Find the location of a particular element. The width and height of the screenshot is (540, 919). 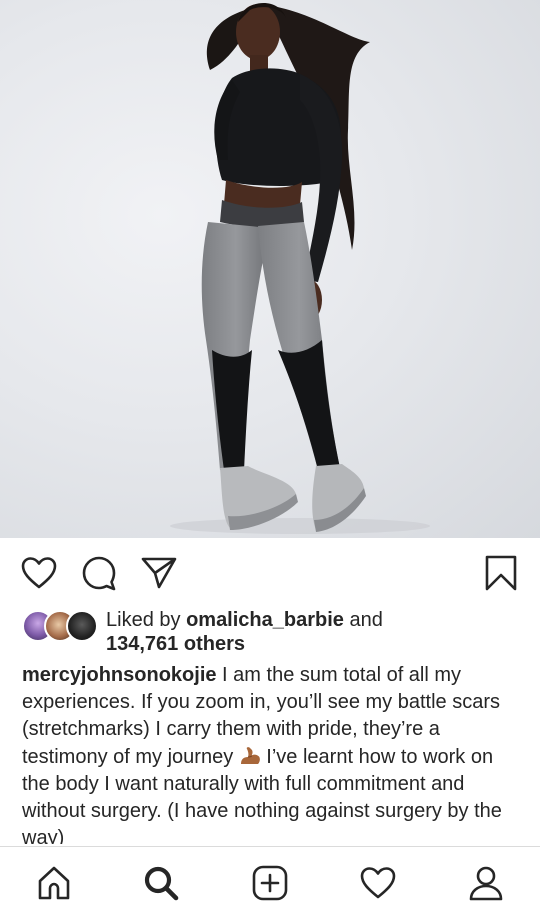

post-action-bar is located at coordinates (270, 573).